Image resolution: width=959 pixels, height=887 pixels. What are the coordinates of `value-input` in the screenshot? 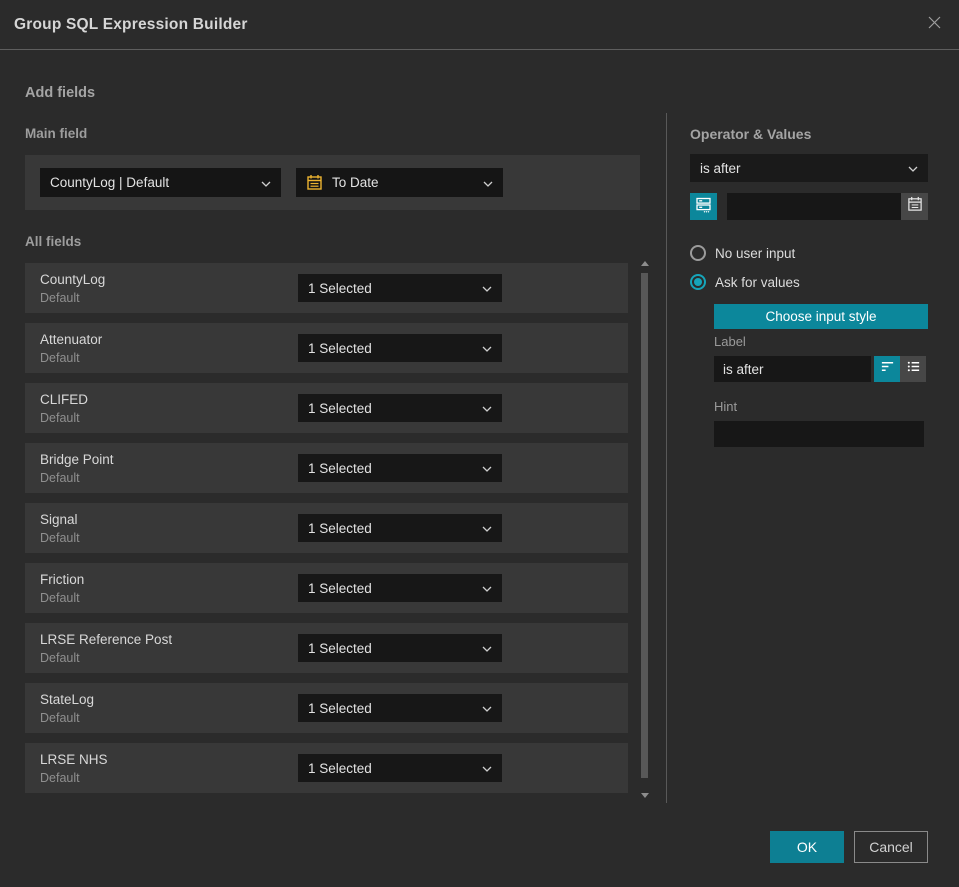 It's located at (814, 206).